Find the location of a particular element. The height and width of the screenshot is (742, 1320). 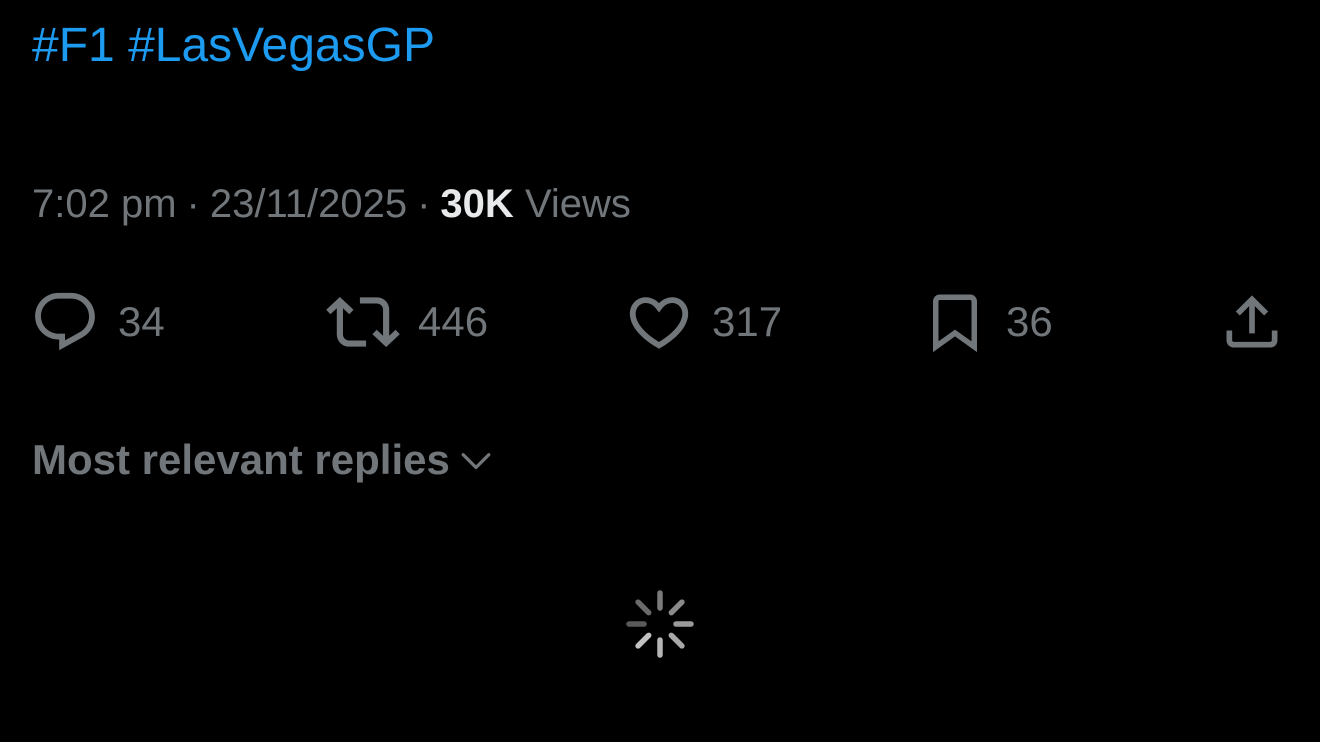

tweet-action-bar: 34 446 317 36 is located at coordinates (660, 322).